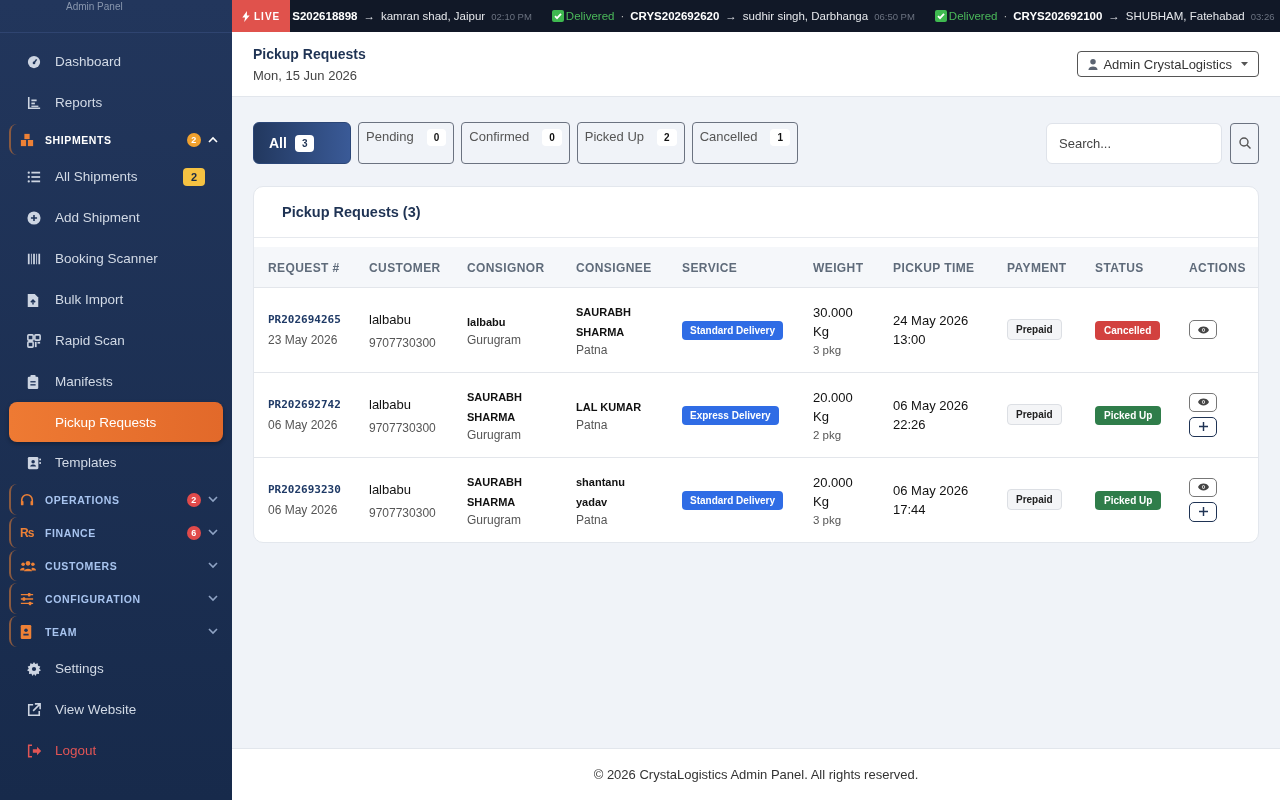  I want to click on search-icon, so click(1244, 143).